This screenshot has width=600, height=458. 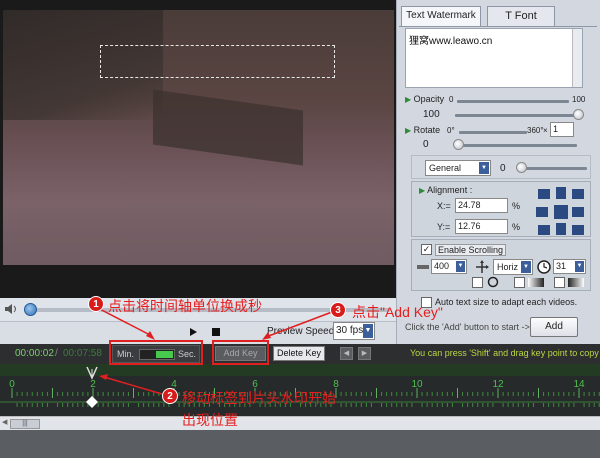 What do you see at coordinates (170, 396) in the screenshot?
I see `annotation-badge-2: 2` at bounding box center [170, 396].